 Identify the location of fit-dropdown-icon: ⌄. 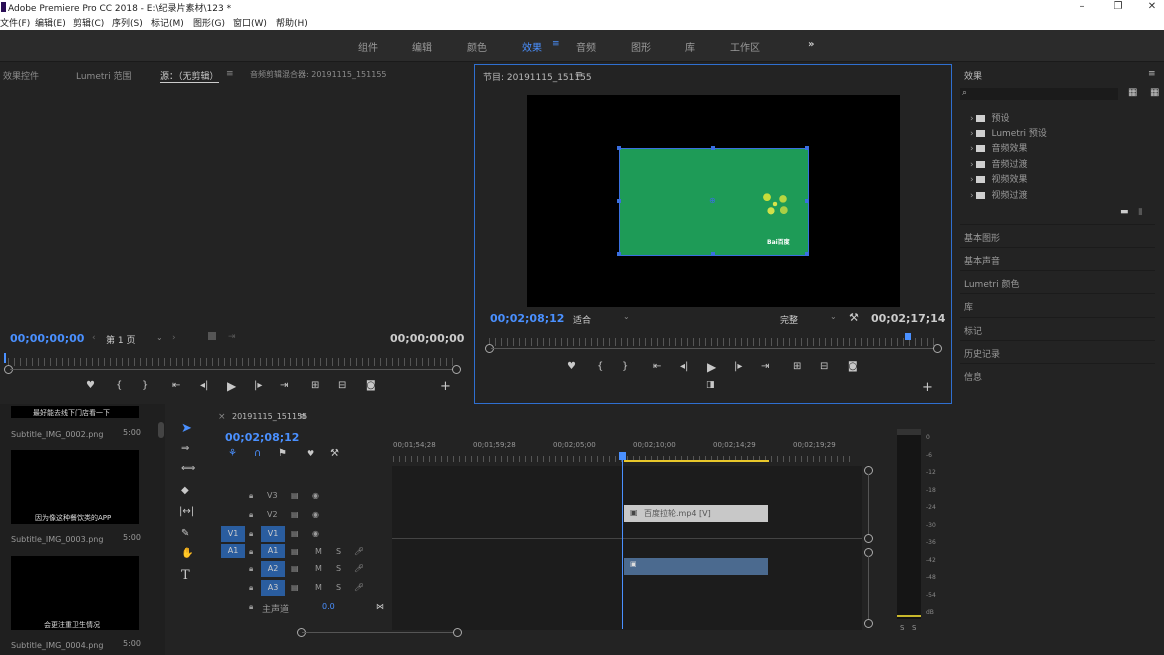
(626, 316).